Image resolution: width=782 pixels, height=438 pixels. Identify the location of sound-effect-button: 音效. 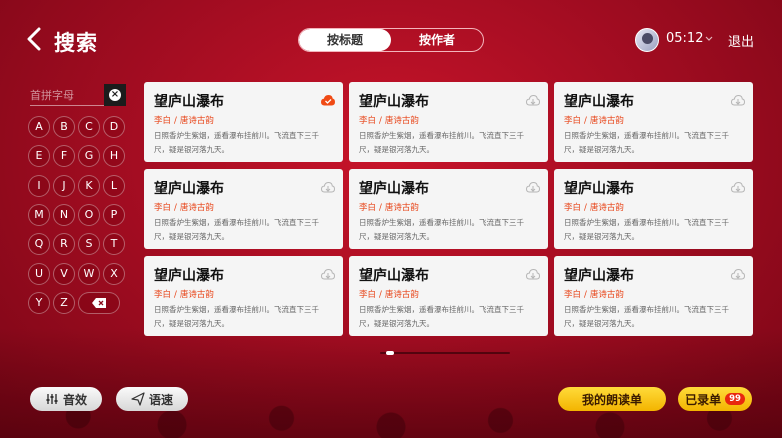
(66, 399).